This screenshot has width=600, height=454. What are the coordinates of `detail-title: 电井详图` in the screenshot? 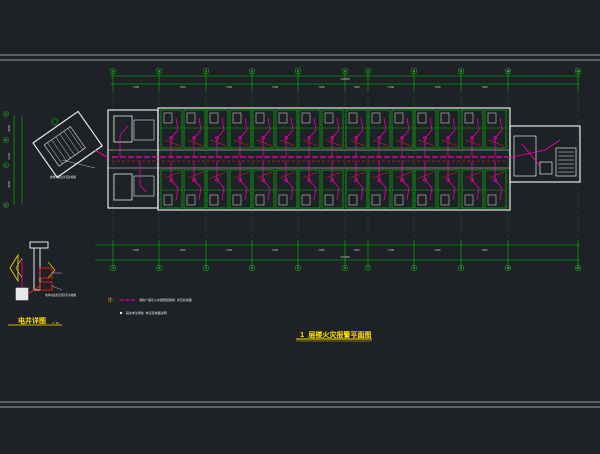 It's located at (32, 320).